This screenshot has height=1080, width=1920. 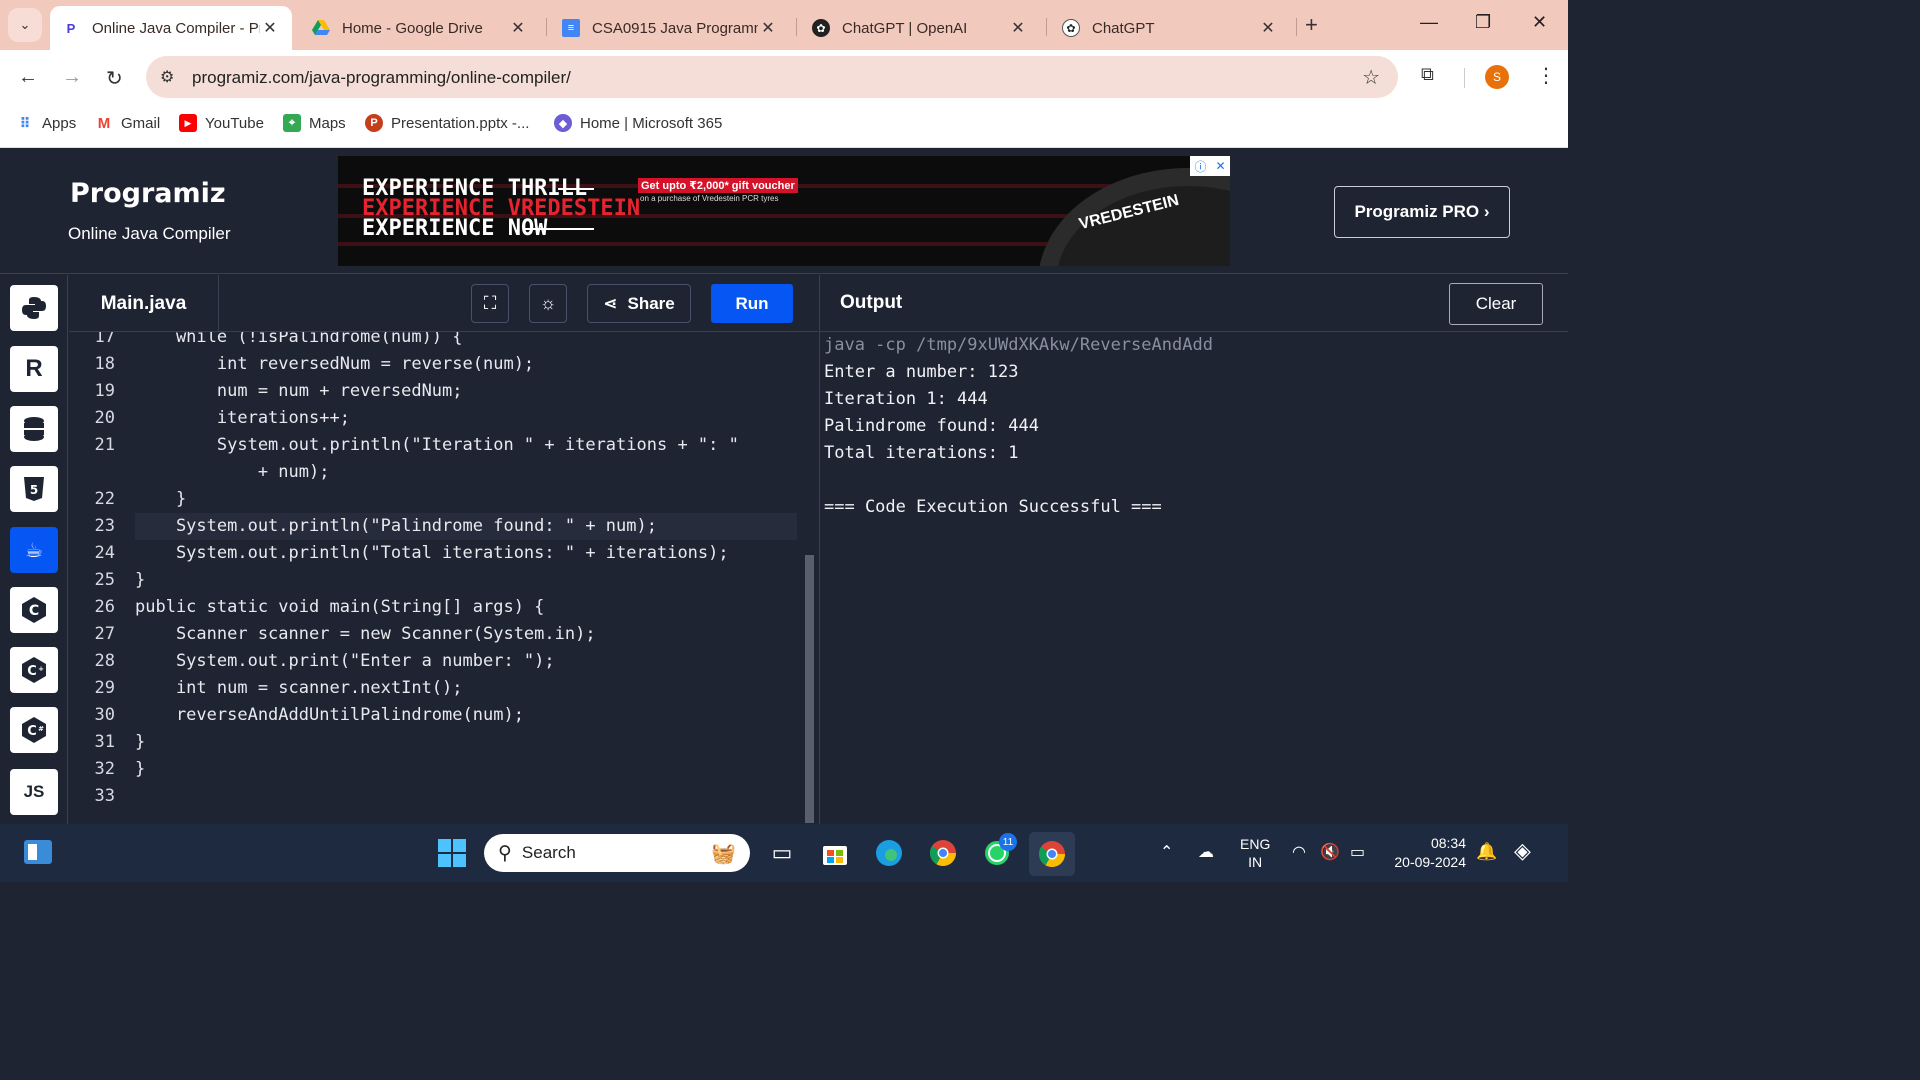 I want to click on code-line: 28 System.out.print("Enter a number: ");, so click(x=433, y=661).